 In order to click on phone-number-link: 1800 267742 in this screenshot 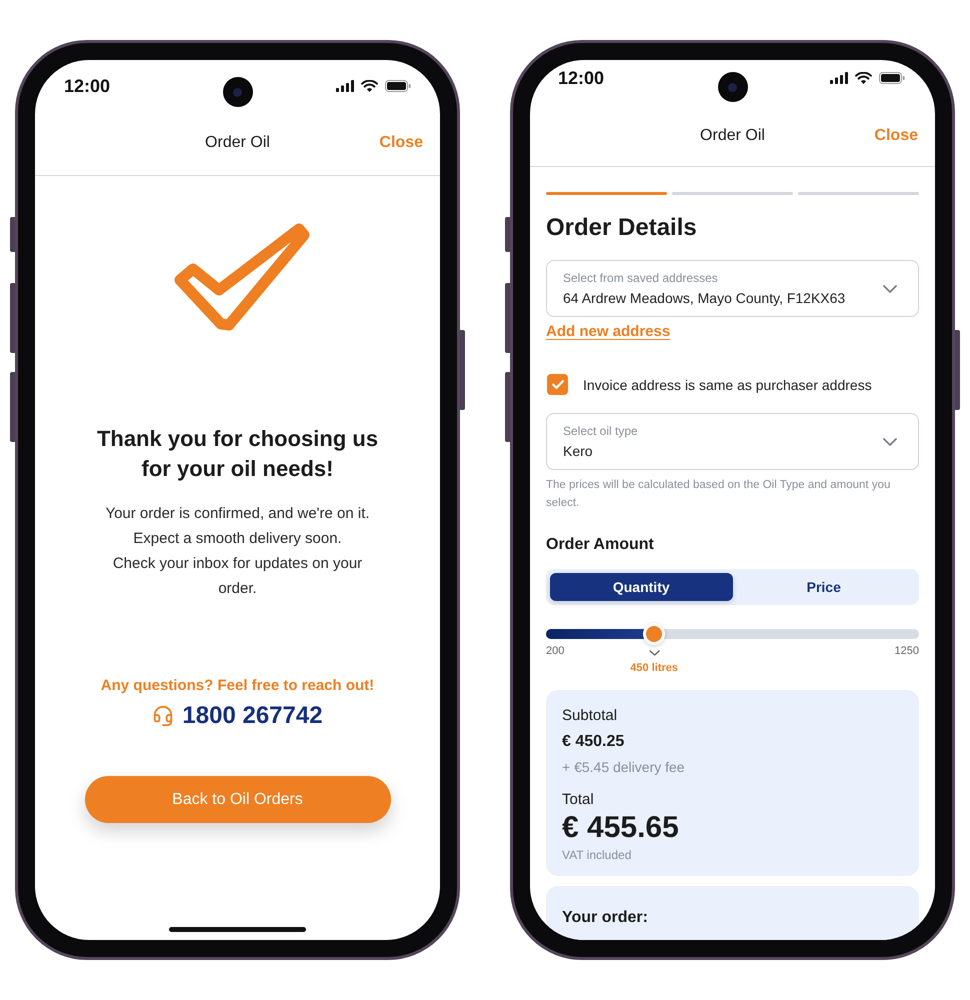, I will do `click(252, 716)`.